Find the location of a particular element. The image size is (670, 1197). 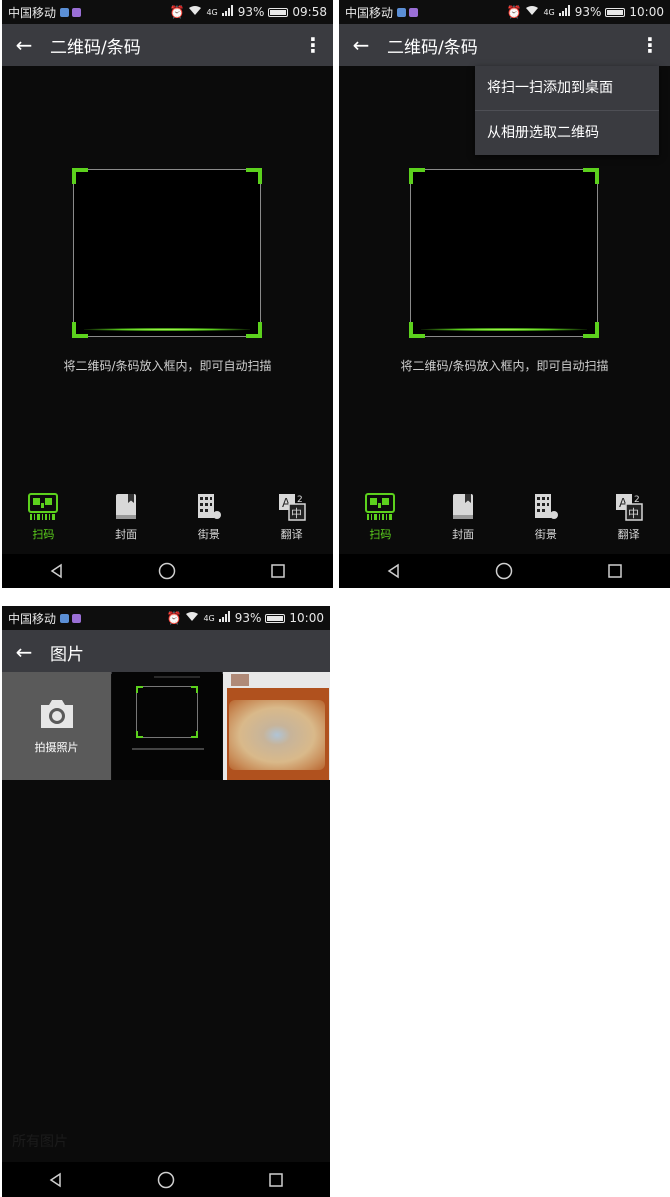

menu-item-pick-from-album: 从相册选取二维码 is located at coordinates (567, 133).